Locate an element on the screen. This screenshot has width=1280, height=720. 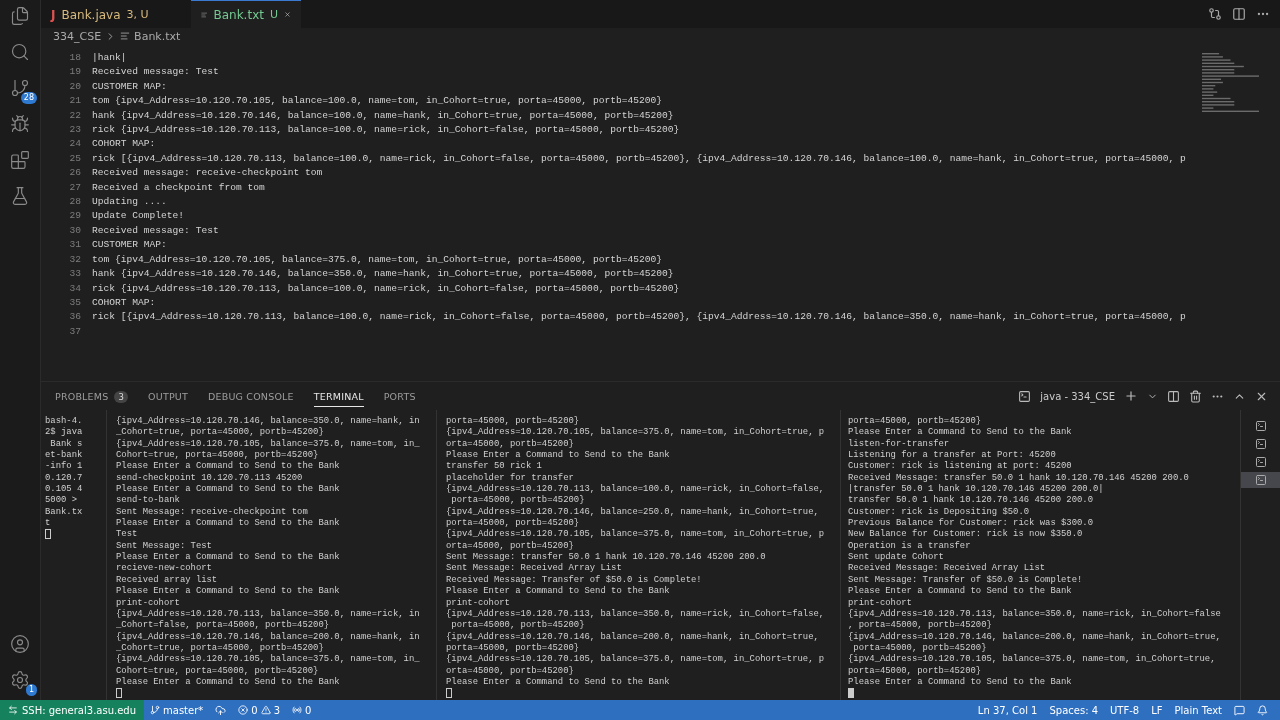
tab-status: 3, U is located at coordinates (137, 14).